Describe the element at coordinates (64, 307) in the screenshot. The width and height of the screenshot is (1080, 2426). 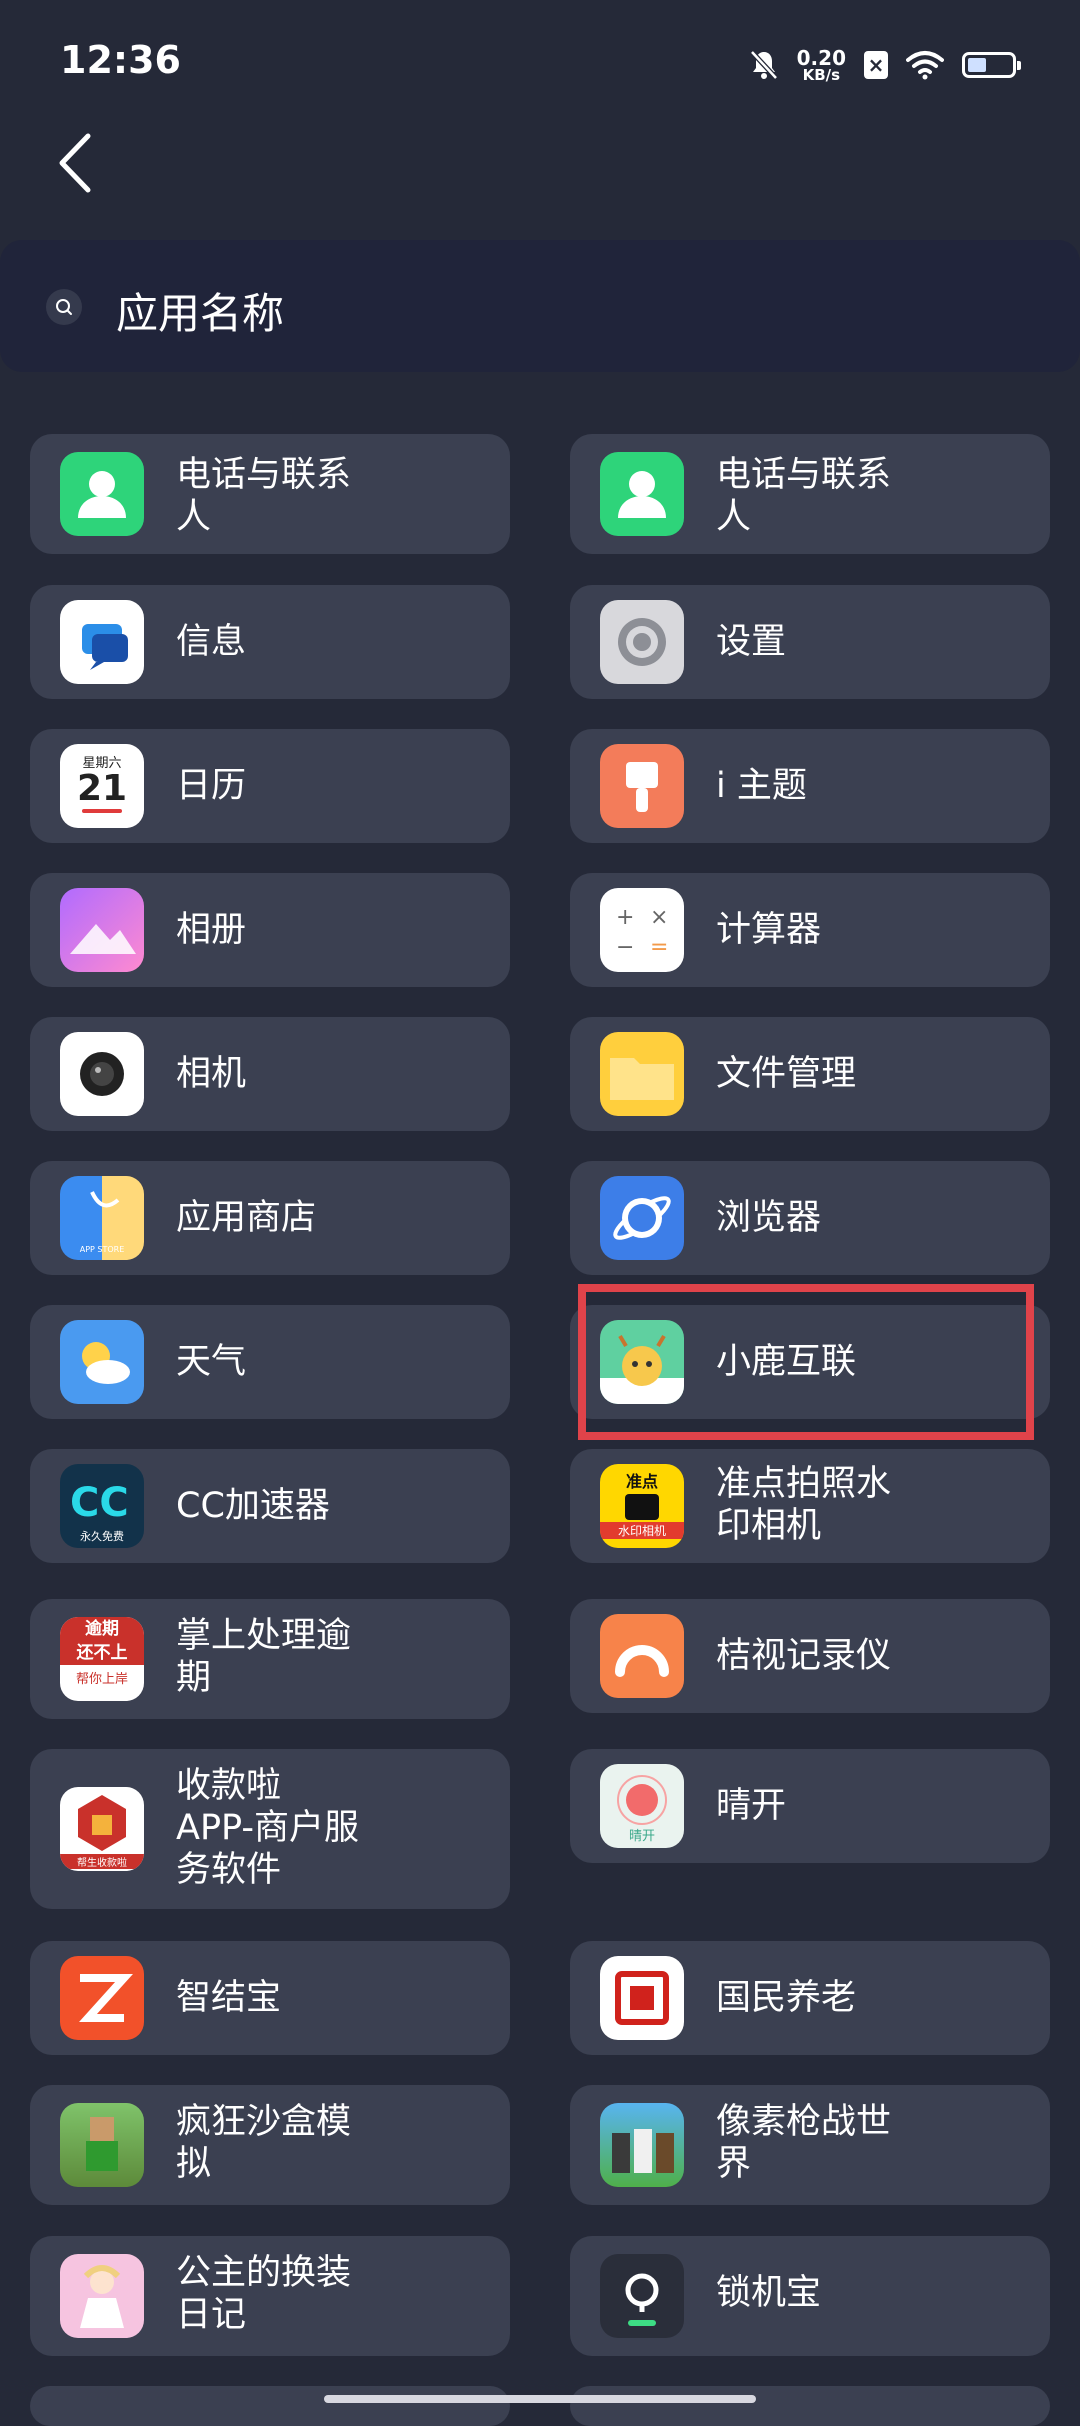
I see `search-icon` at that location.